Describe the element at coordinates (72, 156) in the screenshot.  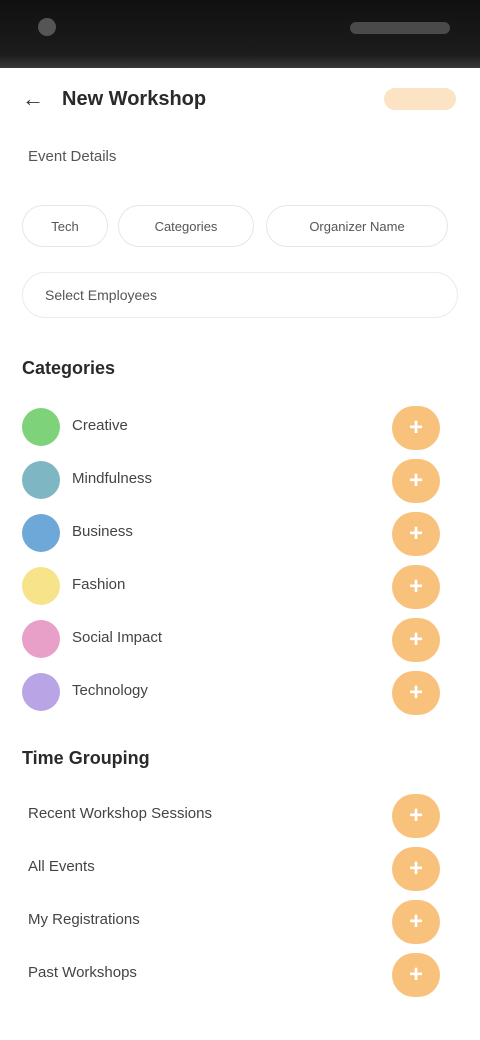
I see `section-label: Event Details` at that location.